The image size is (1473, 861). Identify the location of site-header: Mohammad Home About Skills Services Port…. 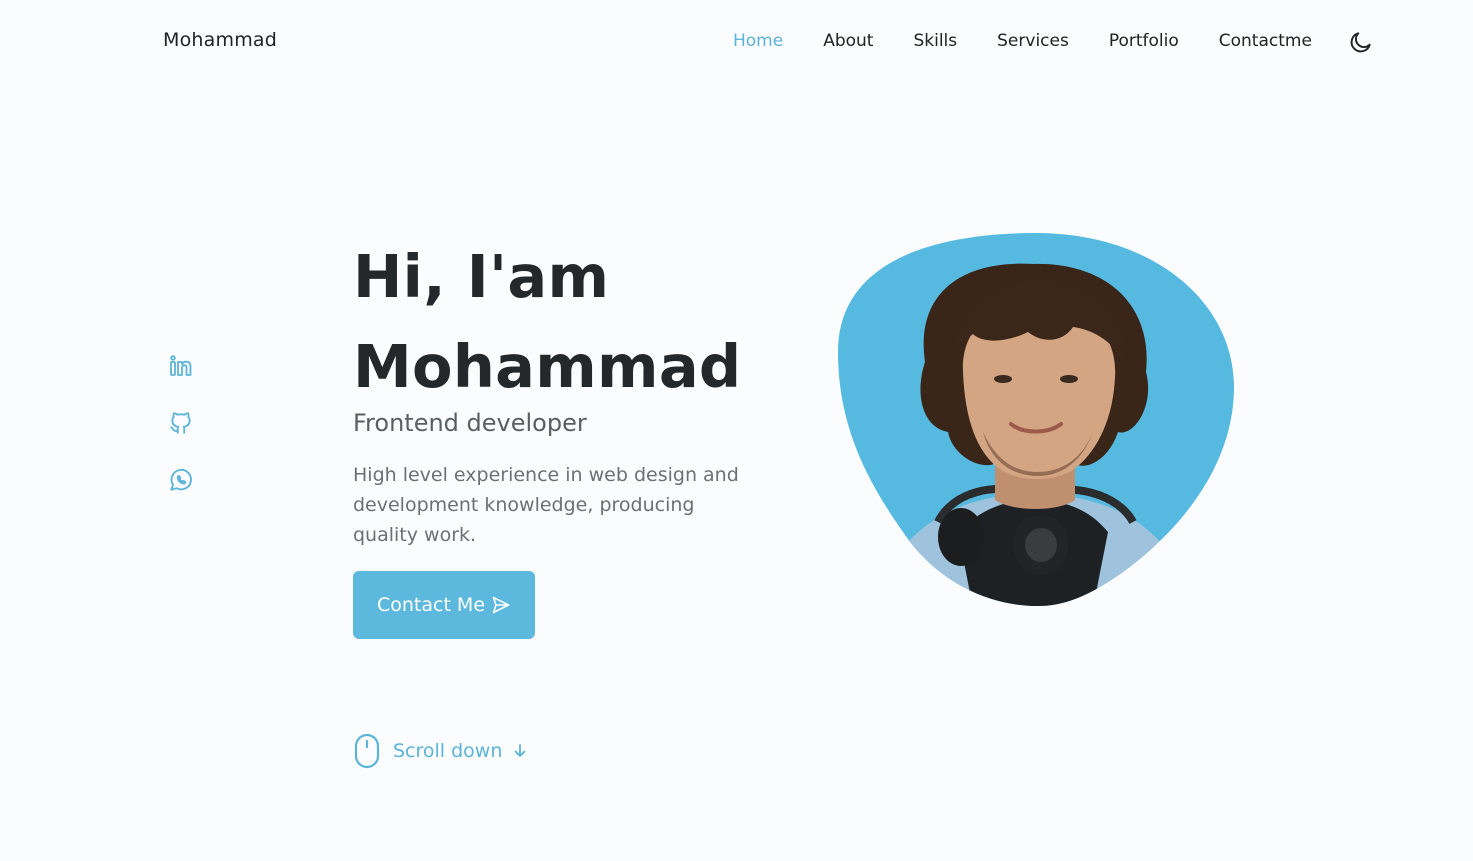
(736, 42).